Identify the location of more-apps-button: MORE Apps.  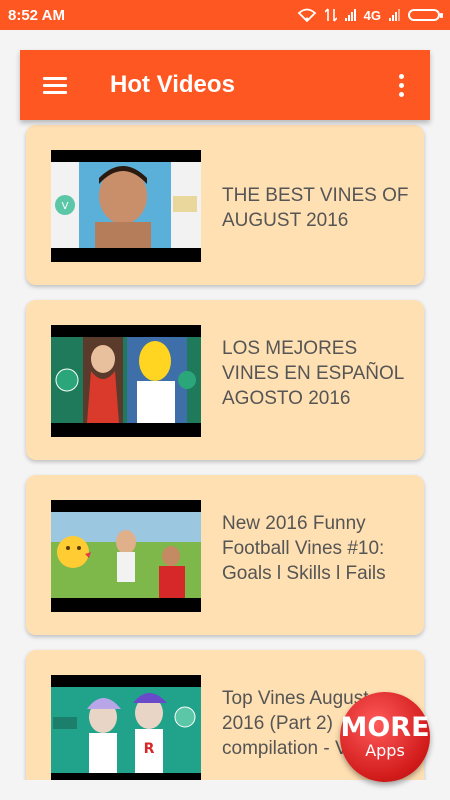
(385, 737).